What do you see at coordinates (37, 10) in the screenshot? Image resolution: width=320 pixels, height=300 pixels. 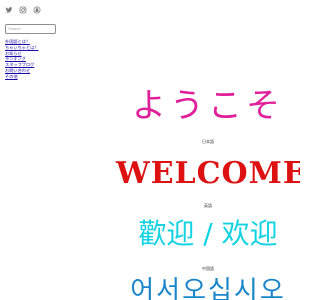 I see `snapchat-icon` at bounding box center [37, 10].